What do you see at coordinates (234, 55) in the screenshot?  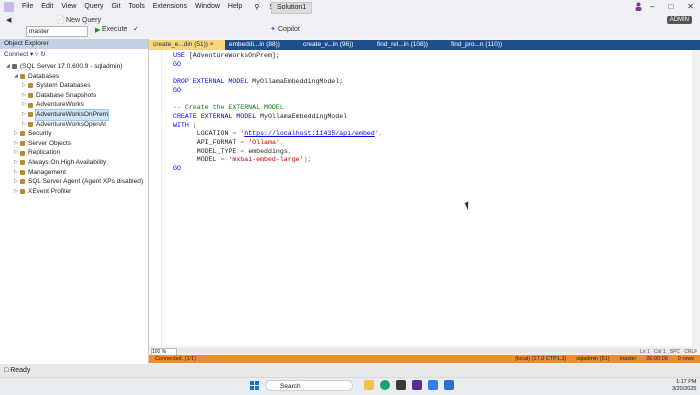 I see `code-token: [AdventureWorksOnPrem];` at bounding box center [234, 55].